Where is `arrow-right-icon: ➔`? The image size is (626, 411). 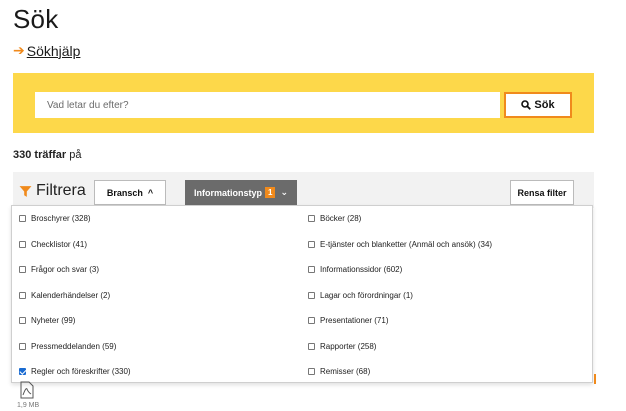 arrow-right-icon: ➔ is located at coordinates (19, 50).